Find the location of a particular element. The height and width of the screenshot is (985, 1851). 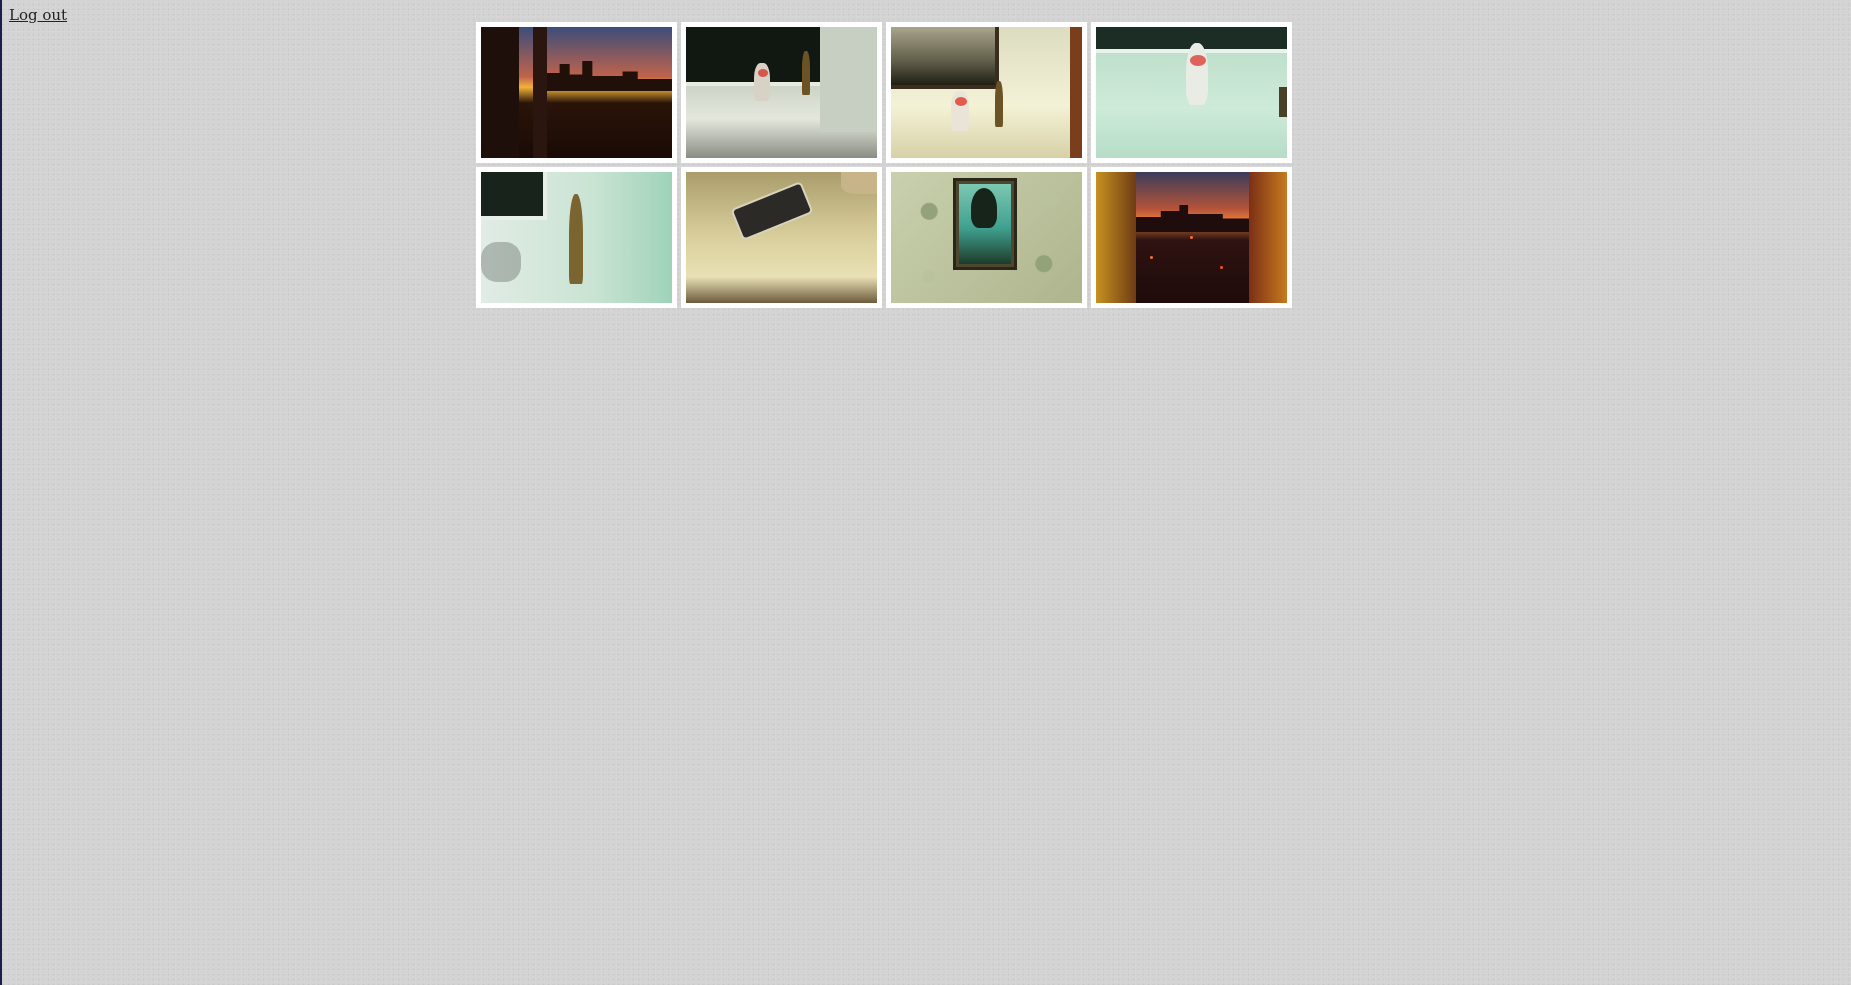

sunset-city-photo is located at coordinates (1191, 237).